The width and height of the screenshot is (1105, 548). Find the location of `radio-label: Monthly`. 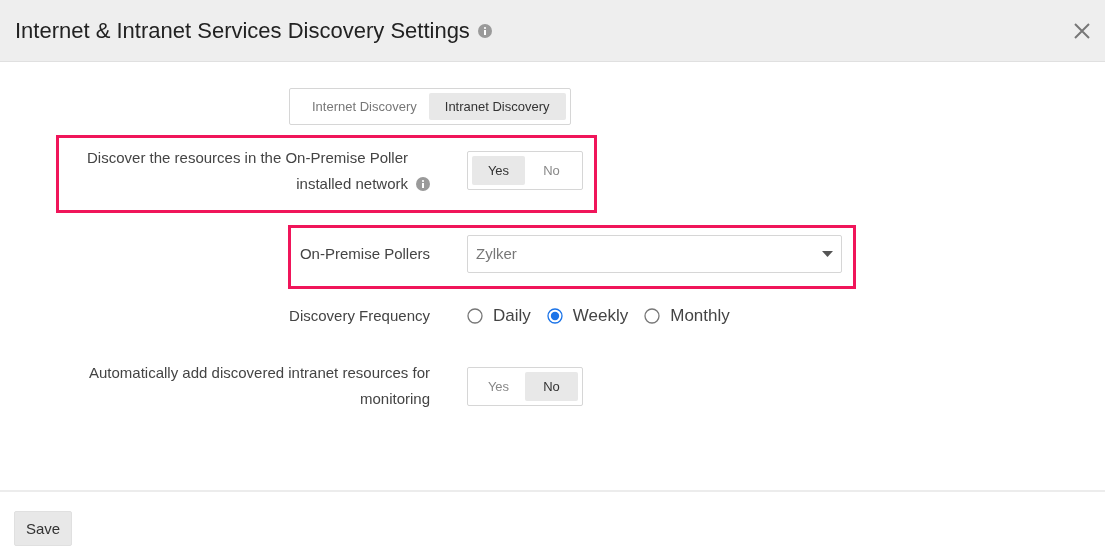

radio-label: Monthly is located at coordinates (700, 316).